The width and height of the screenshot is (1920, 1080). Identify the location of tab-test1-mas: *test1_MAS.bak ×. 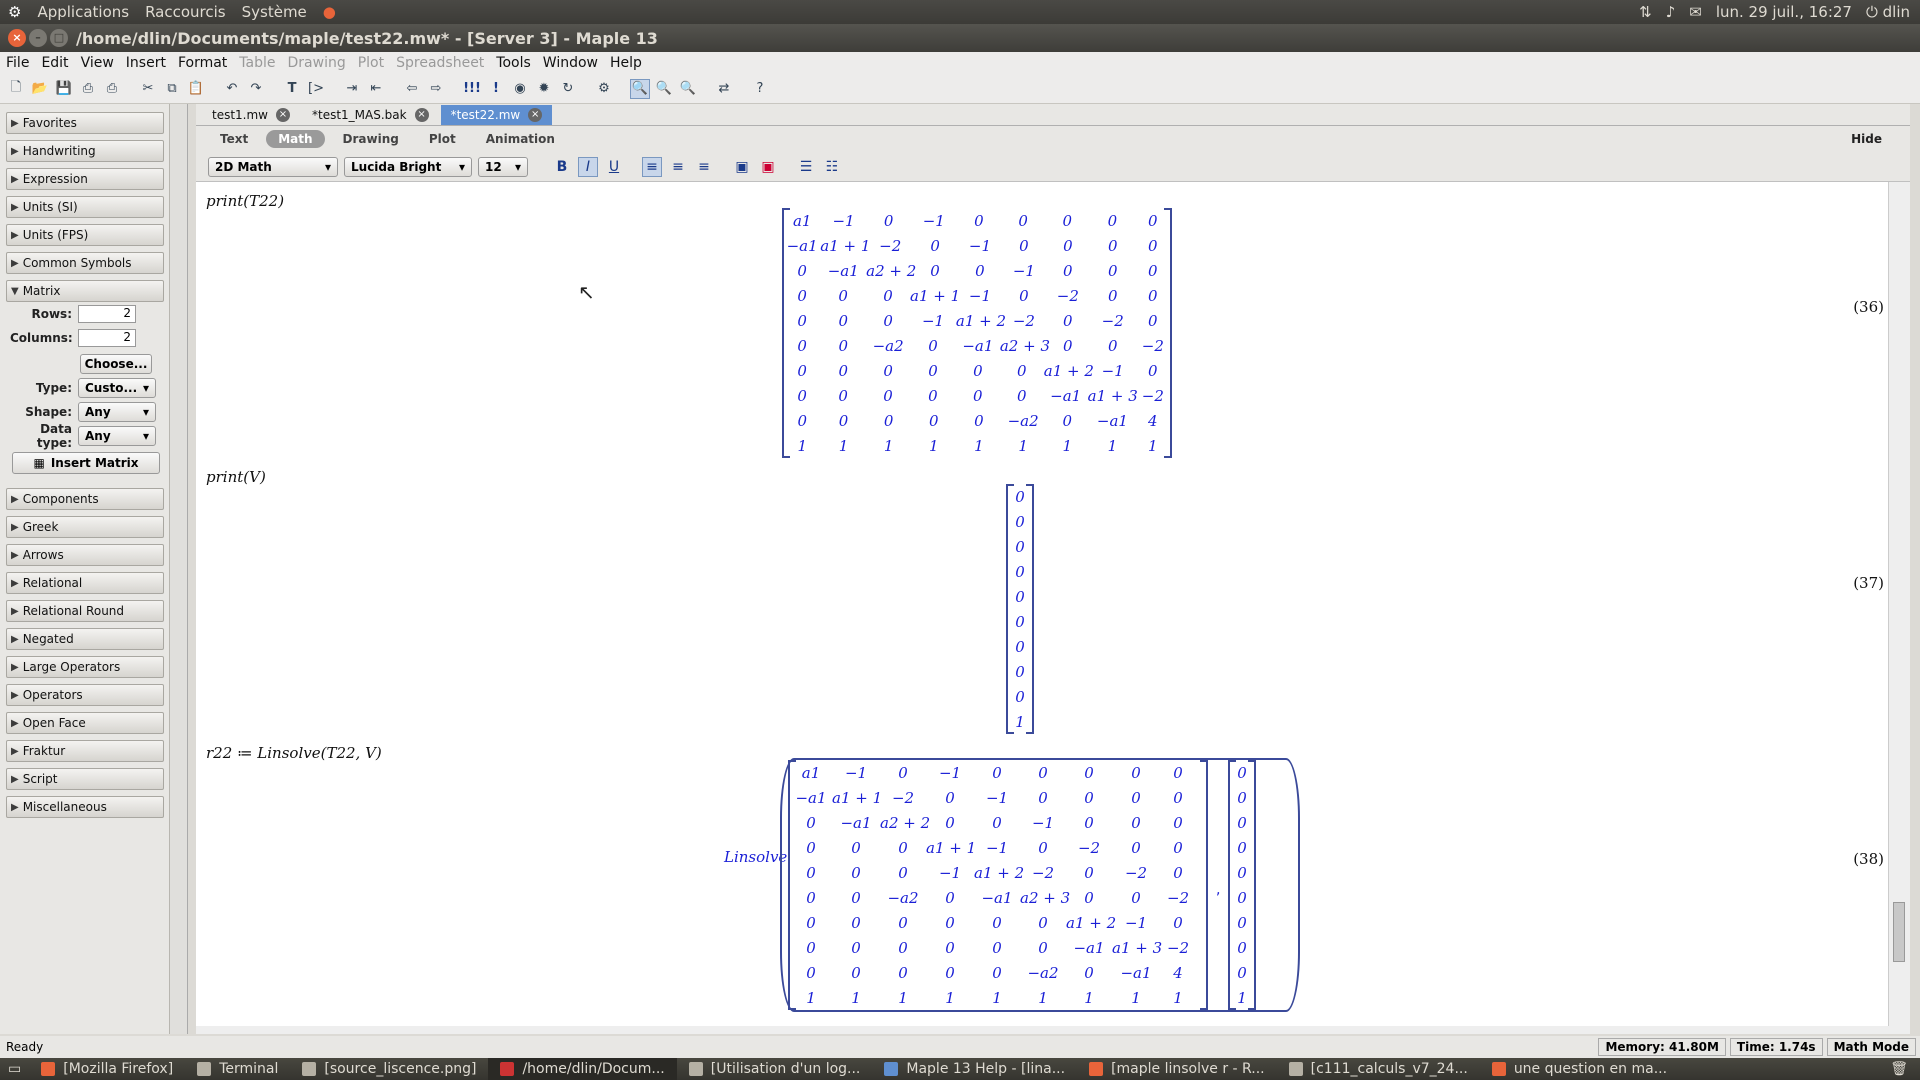
(370, 115).